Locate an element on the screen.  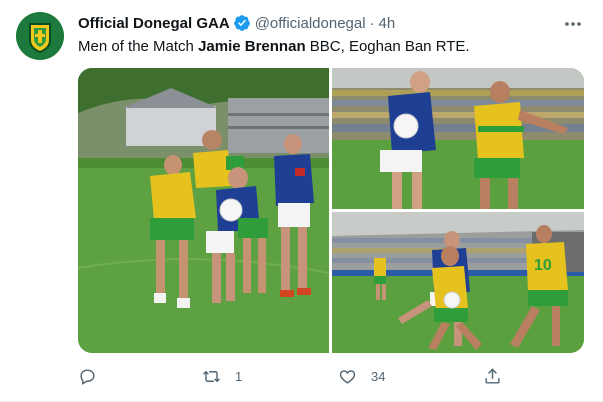
tweet-text-prefix: Men of the Match is located at coordinates (138, 46).